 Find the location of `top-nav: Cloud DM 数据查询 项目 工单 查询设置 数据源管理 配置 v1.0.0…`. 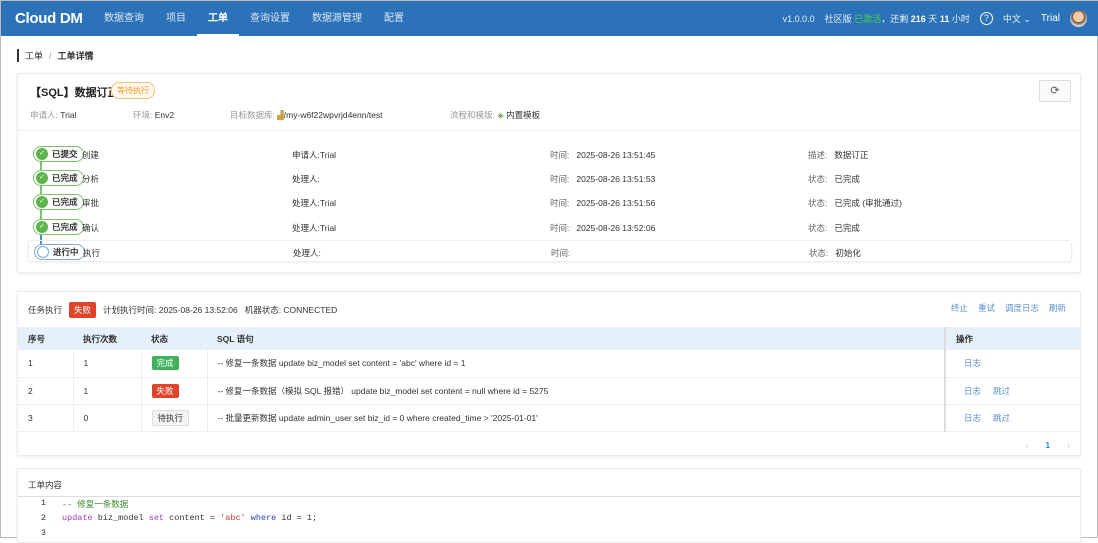

top-nav: Cloud DM 数据查询 项目 工单 查询设置 数据源管理 配置 v1.0.0… is located at coordinates (549, 18).